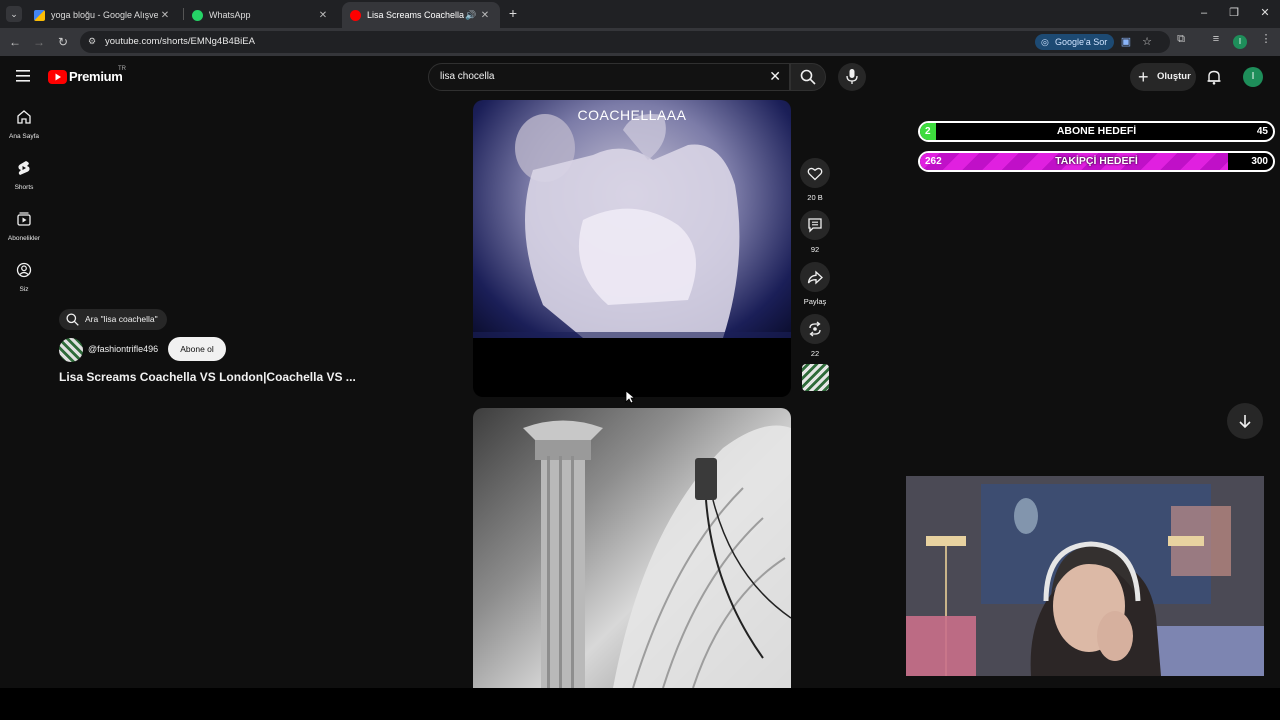 The image size is (1280, 720). I want to click on tab-title: Lisa Screams Coachella VS, so click(415, 15).